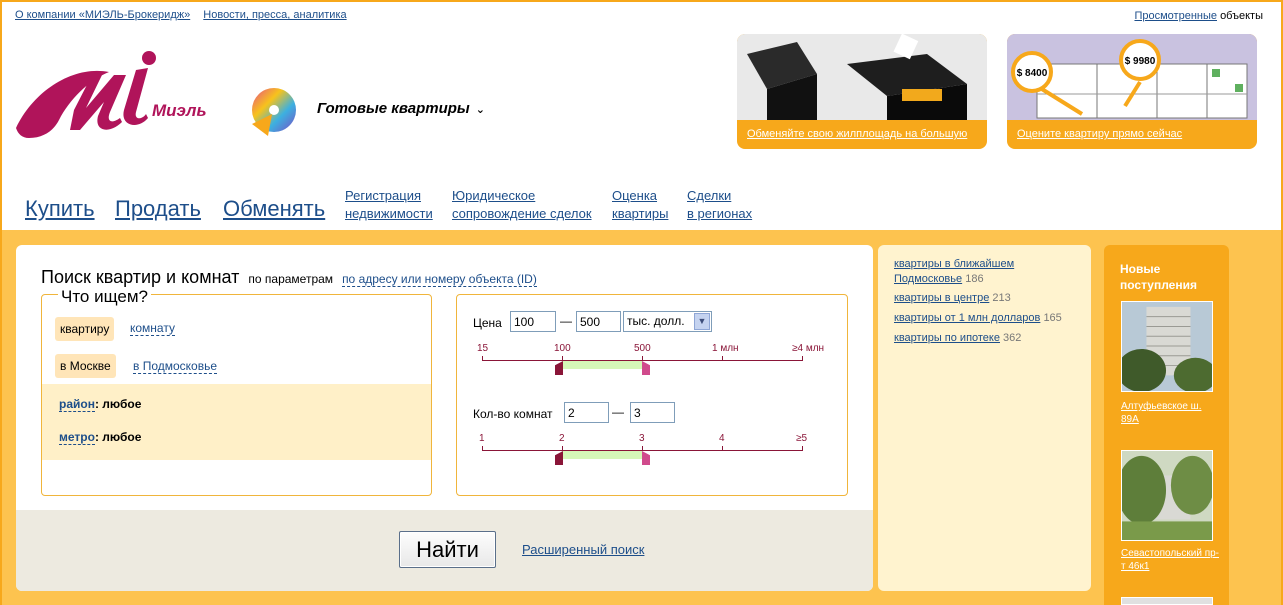 The image size is (1283, 605). I want to click on viewed-objects: Просмотренные объекты, so click(1198, 16).